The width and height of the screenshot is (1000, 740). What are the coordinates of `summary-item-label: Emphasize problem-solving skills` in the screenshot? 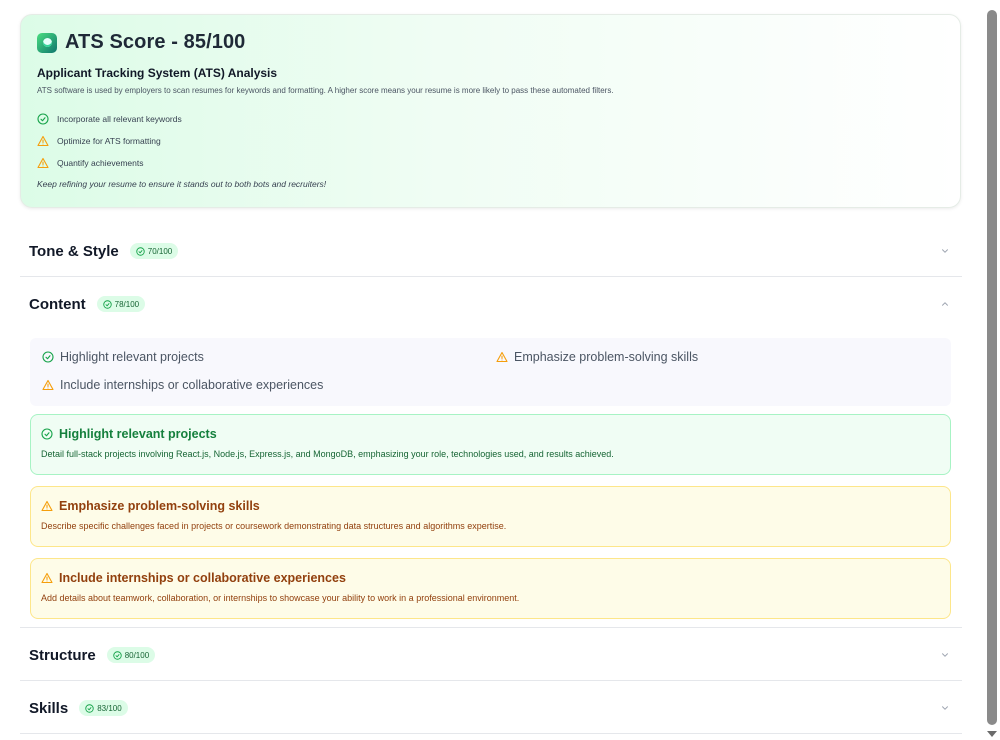 It's located at (606, 357).